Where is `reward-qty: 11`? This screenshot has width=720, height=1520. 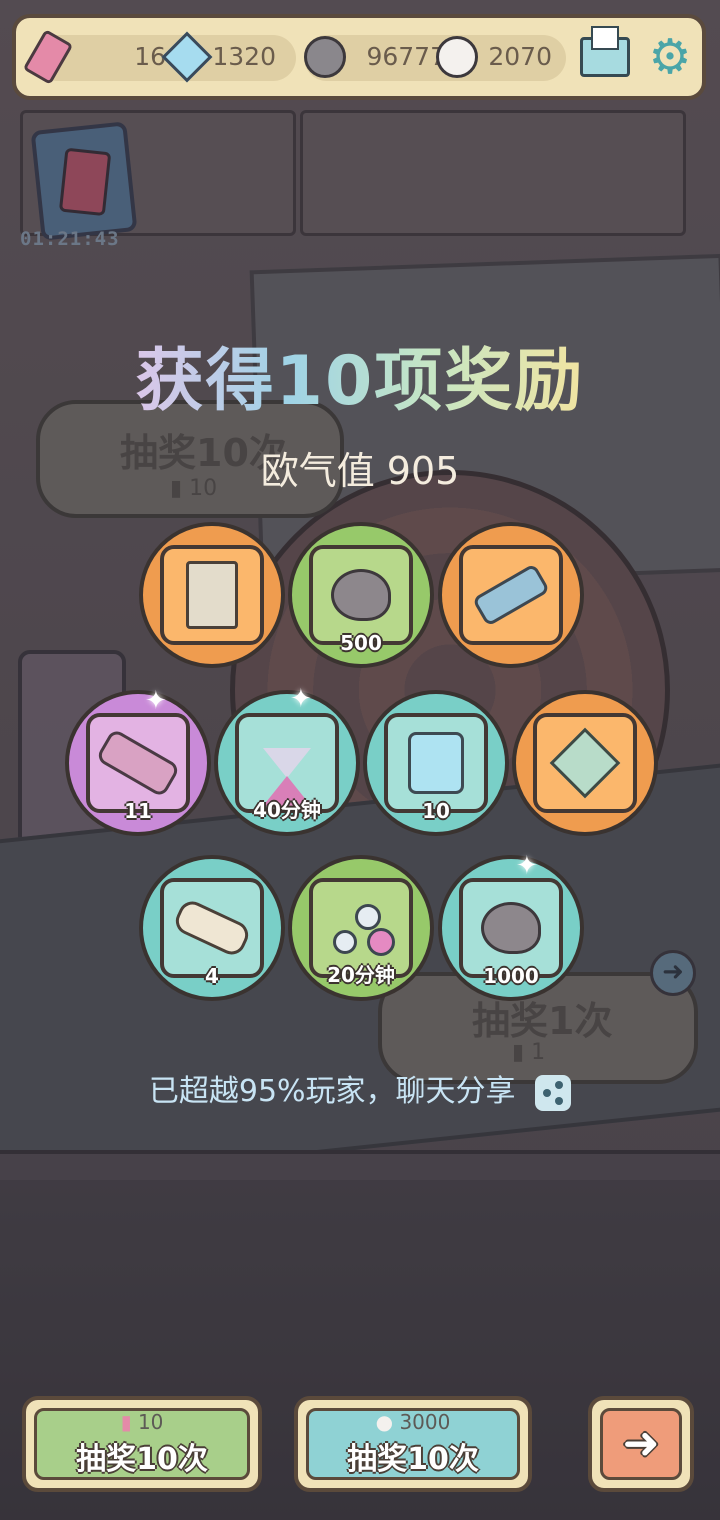 reward-qty: 11 is located at coordinates (138, 811).